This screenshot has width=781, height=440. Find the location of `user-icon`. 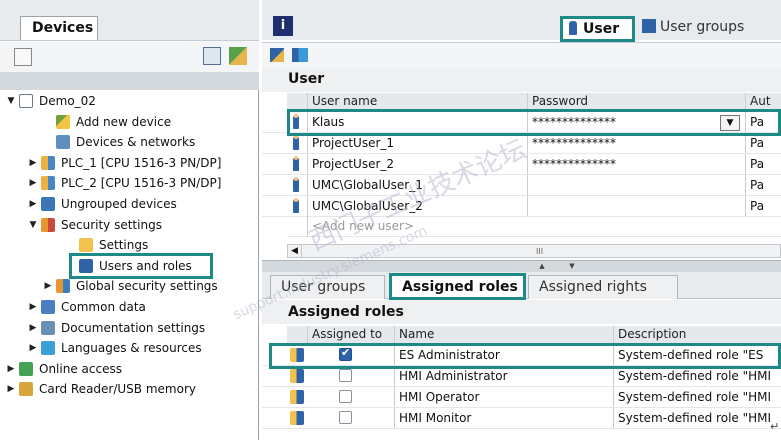

user-icon is located at coordinates (296, 205).